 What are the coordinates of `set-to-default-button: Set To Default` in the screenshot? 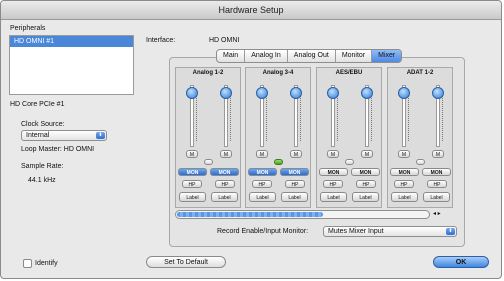 It's located at (186, 262).